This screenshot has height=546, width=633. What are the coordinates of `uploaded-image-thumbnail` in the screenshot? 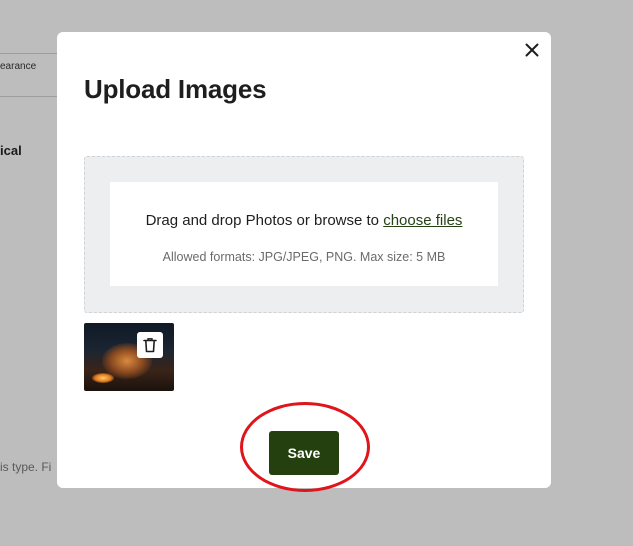 It's located at (129, 357).